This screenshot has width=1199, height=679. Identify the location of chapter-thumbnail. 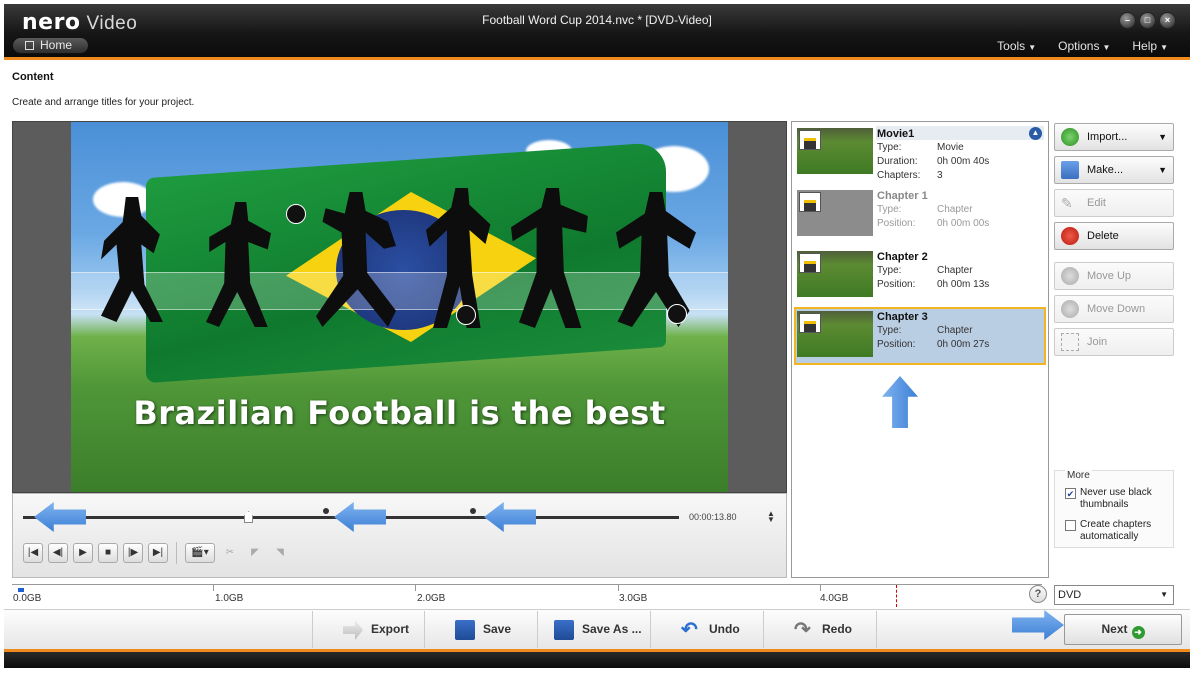
(835, 334).